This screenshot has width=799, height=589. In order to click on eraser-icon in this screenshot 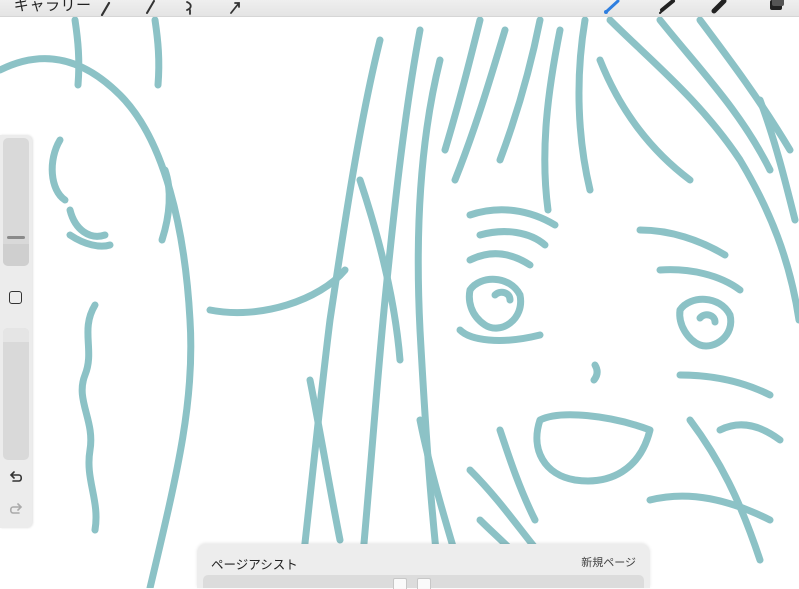, I will do `click(720, 8)`.